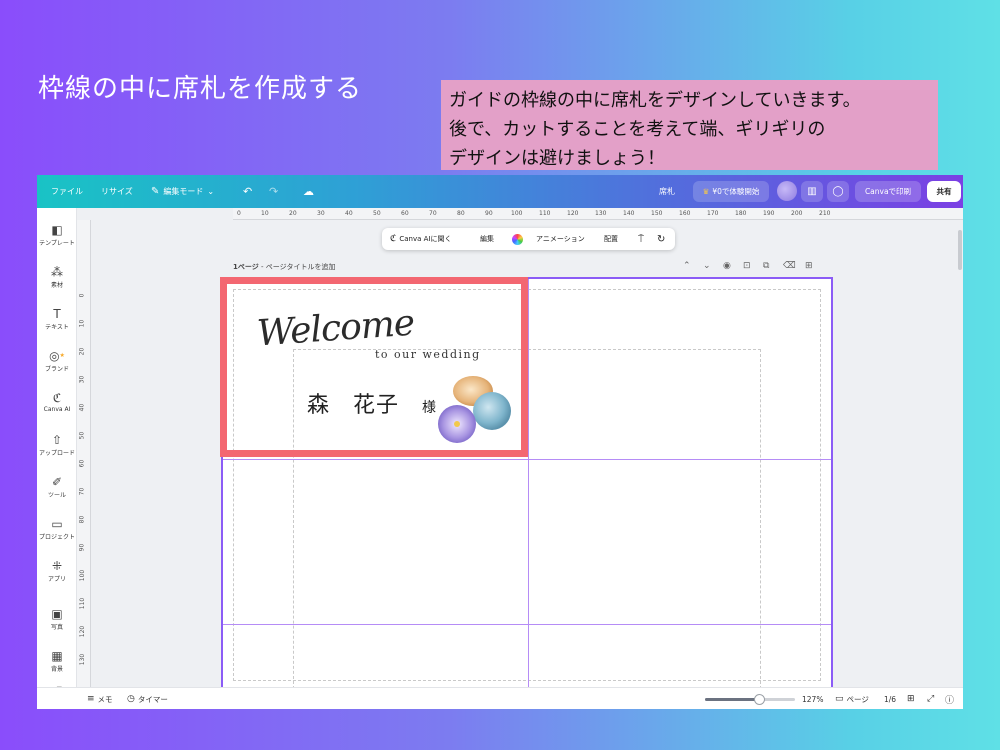  Describe the element at coordinates (687, 266) in the screenshot. I see `chevron-up-icon: ⌃` at that location.